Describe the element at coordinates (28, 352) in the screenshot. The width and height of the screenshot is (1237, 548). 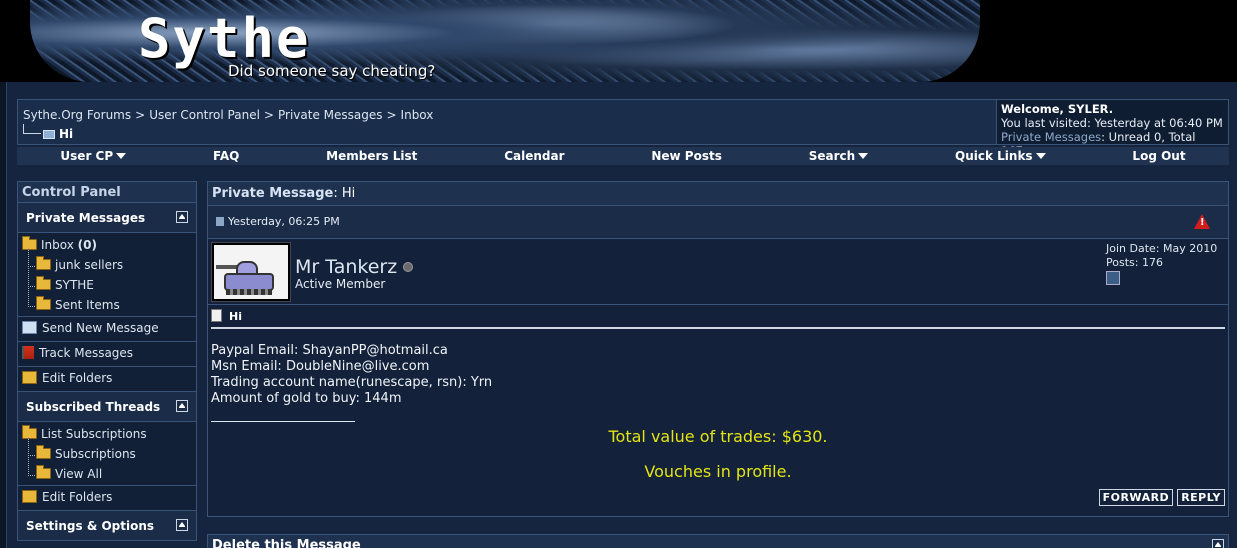
I see `flag-icon` at that location.